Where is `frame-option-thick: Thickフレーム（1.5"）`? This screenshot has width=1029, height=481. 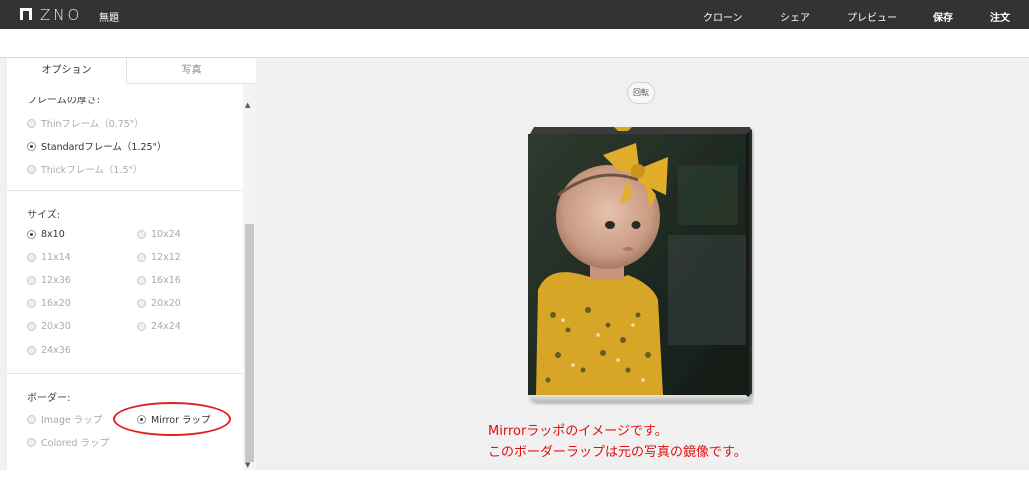 frame-option-thick: Thickフレーム（1.5"） is located at coordinates (84, 169).